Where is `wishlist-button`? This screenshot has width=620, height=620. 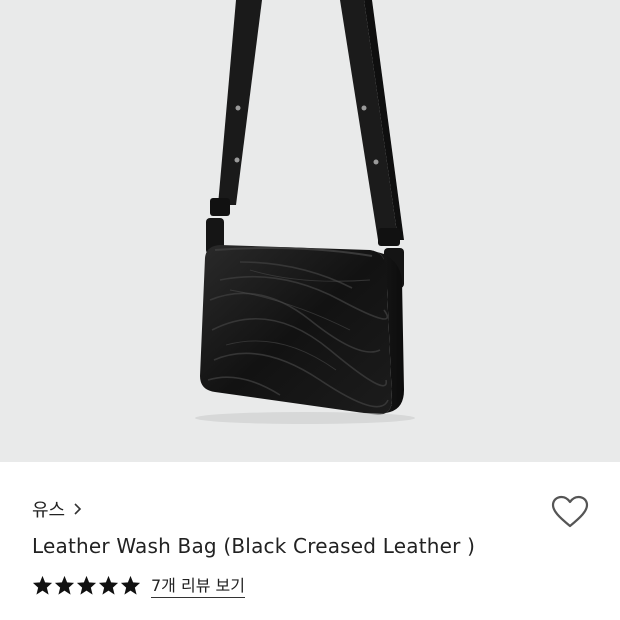 wishlist-button is located at coordinates (570, 512).